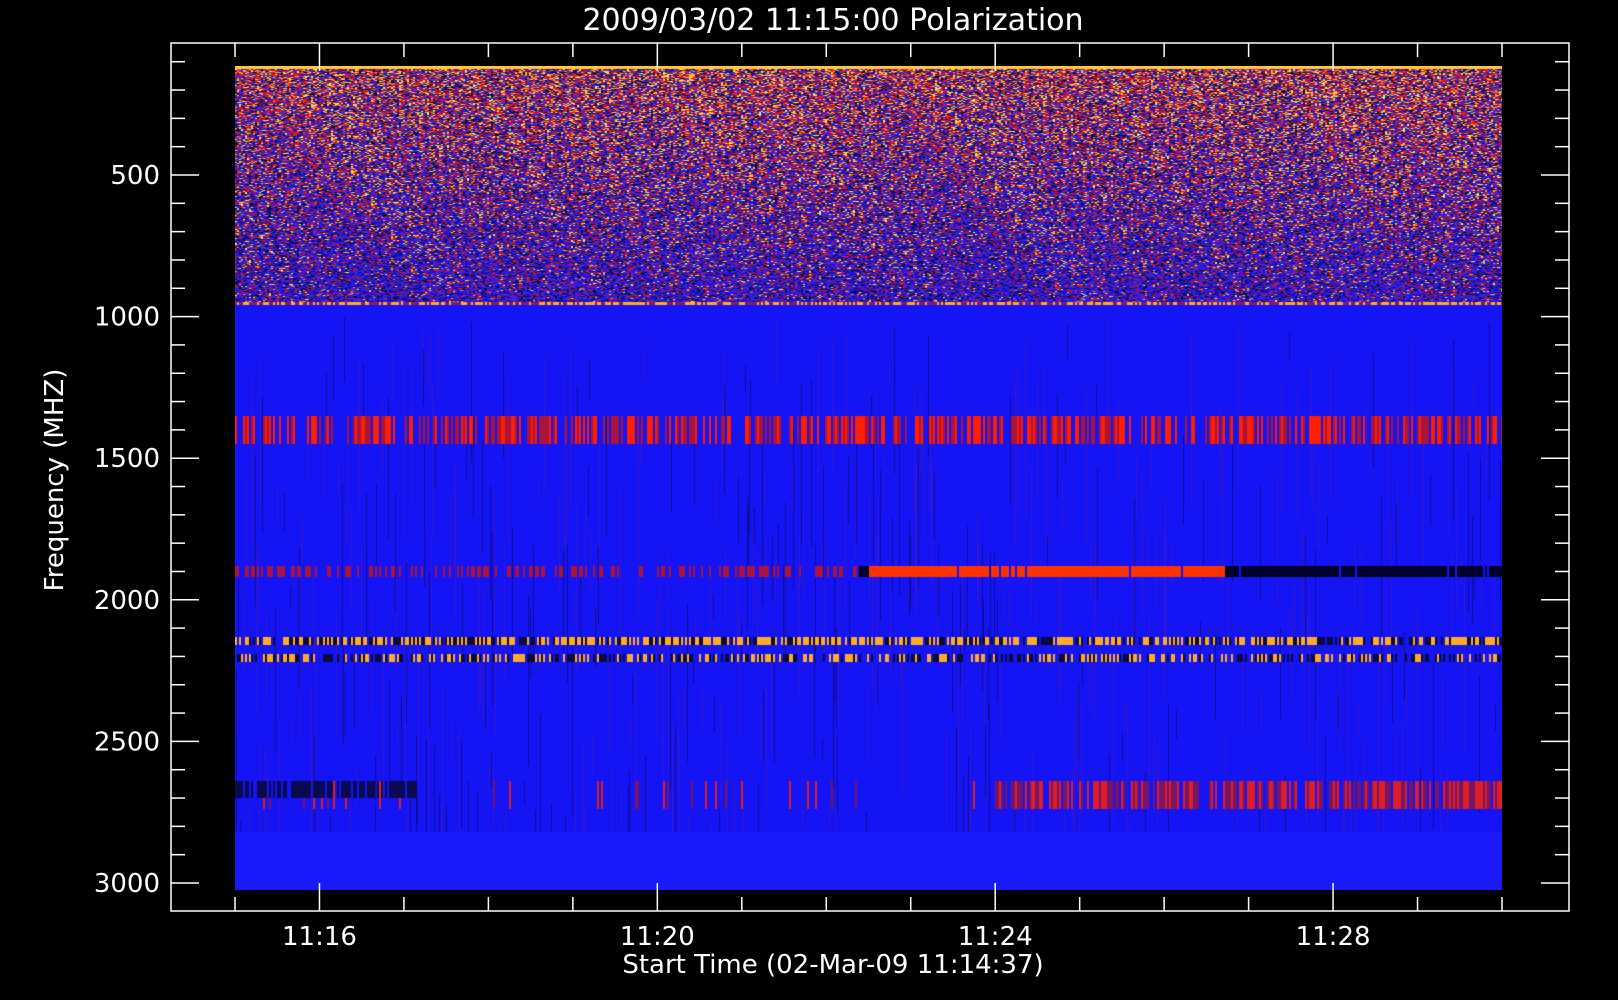  I want to click on y-axis-title: Frequency (MHZ), so click(55, 480).